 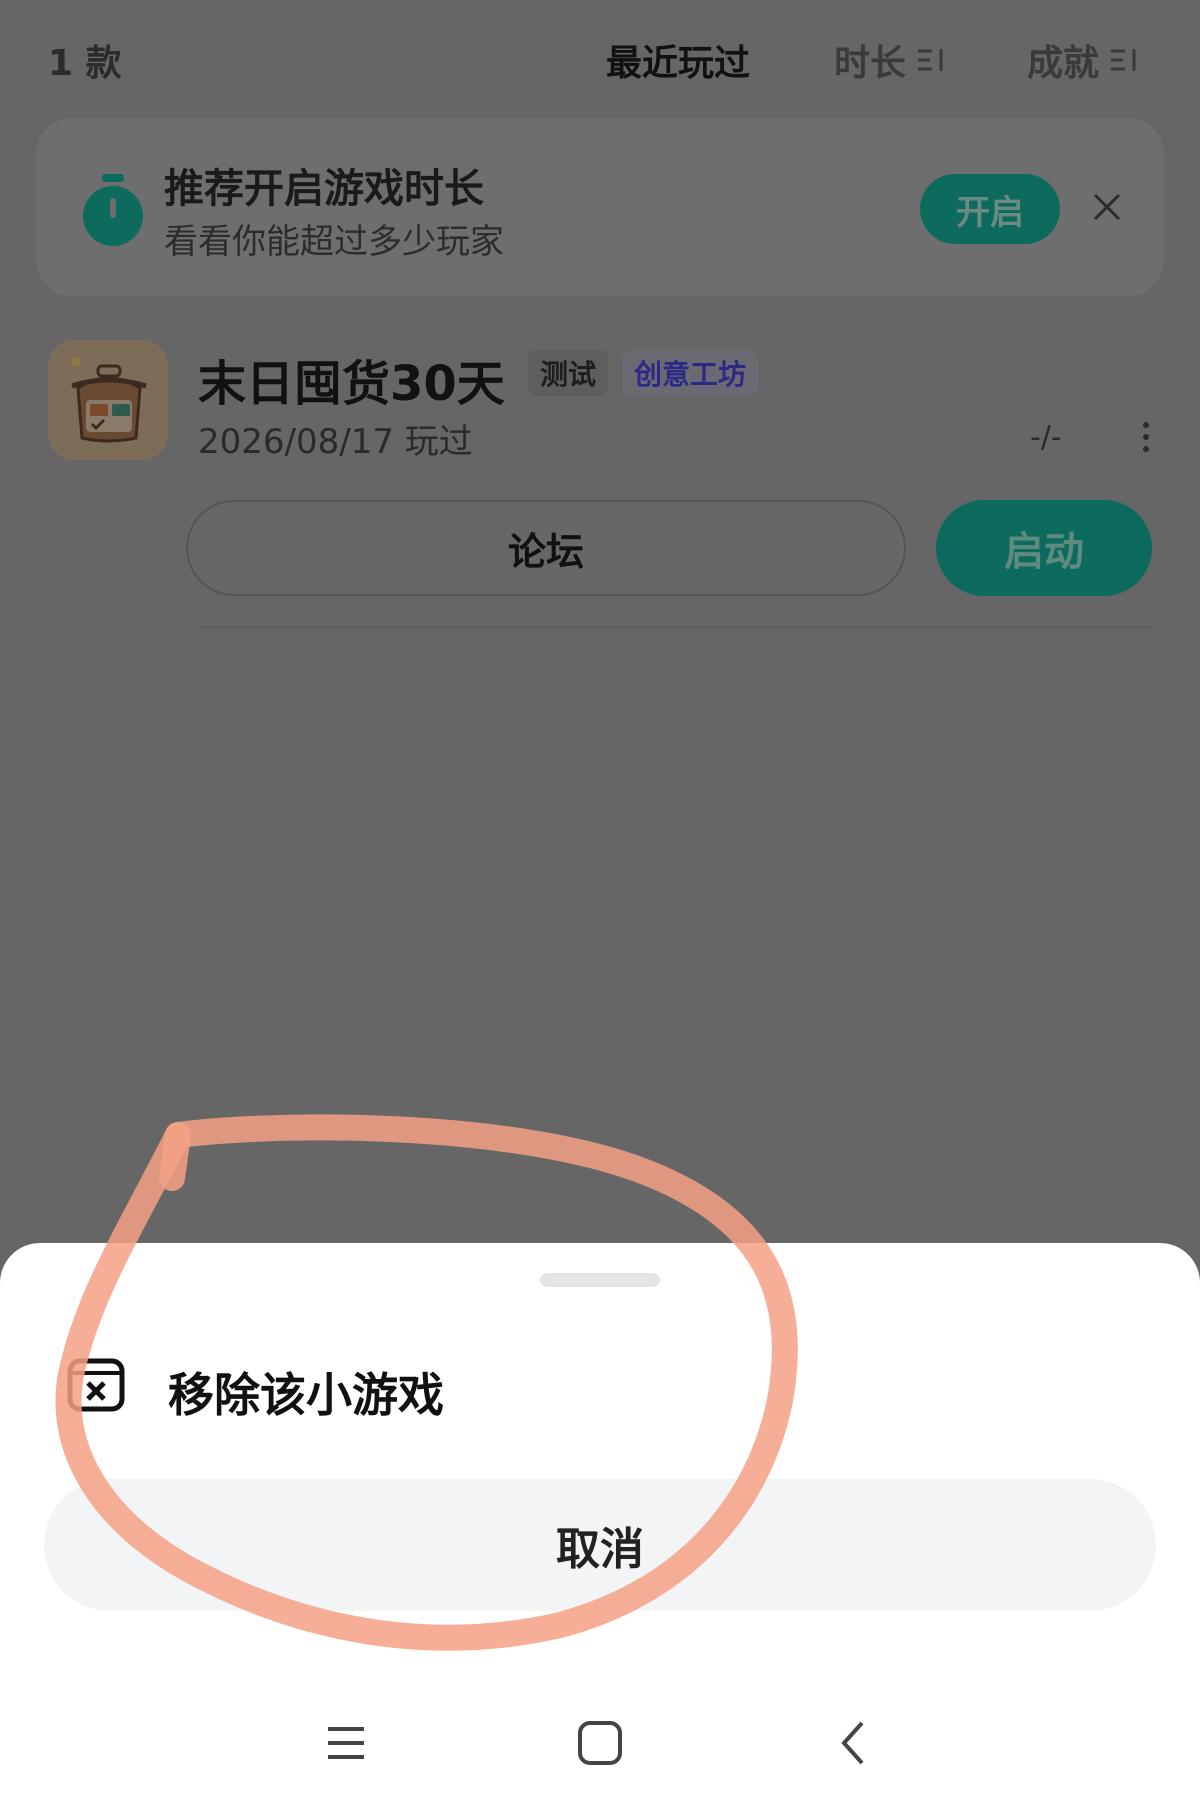 I want to click on system-nav-bar, so click(x=600, y=1763).